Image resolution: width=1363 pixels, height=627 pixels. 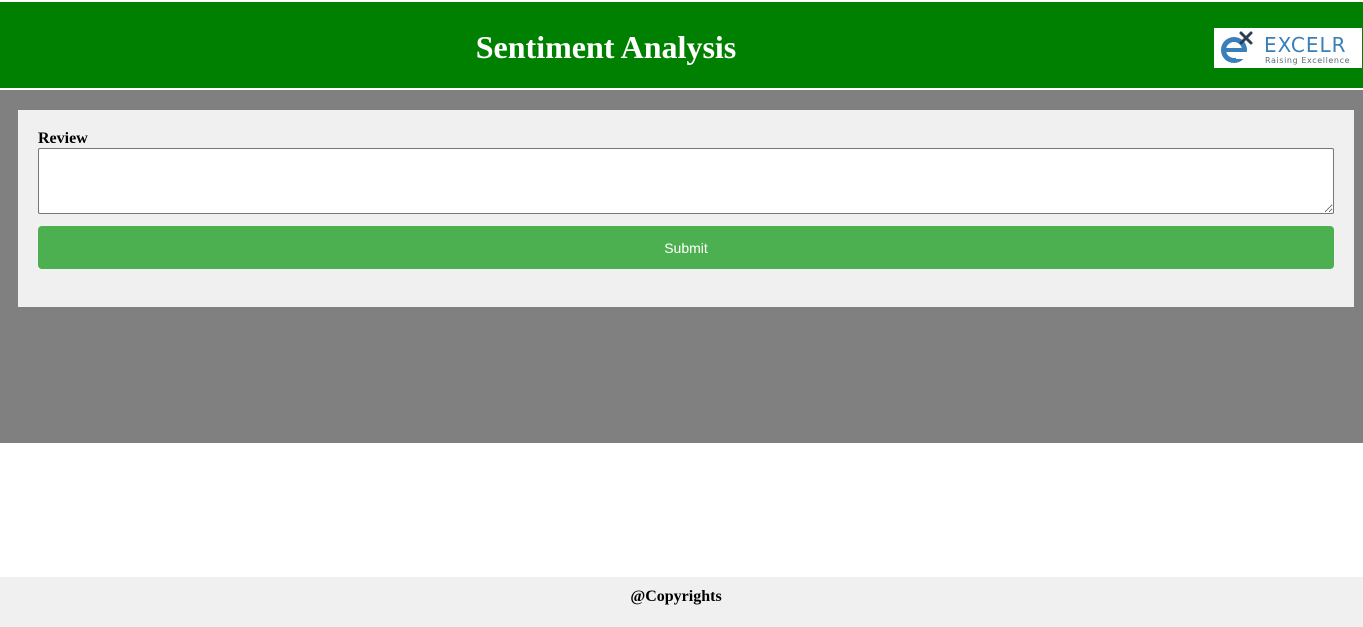 I want to click on excelr-logo: EXCELR Raising Excellence, so click(x=1288, y=48).